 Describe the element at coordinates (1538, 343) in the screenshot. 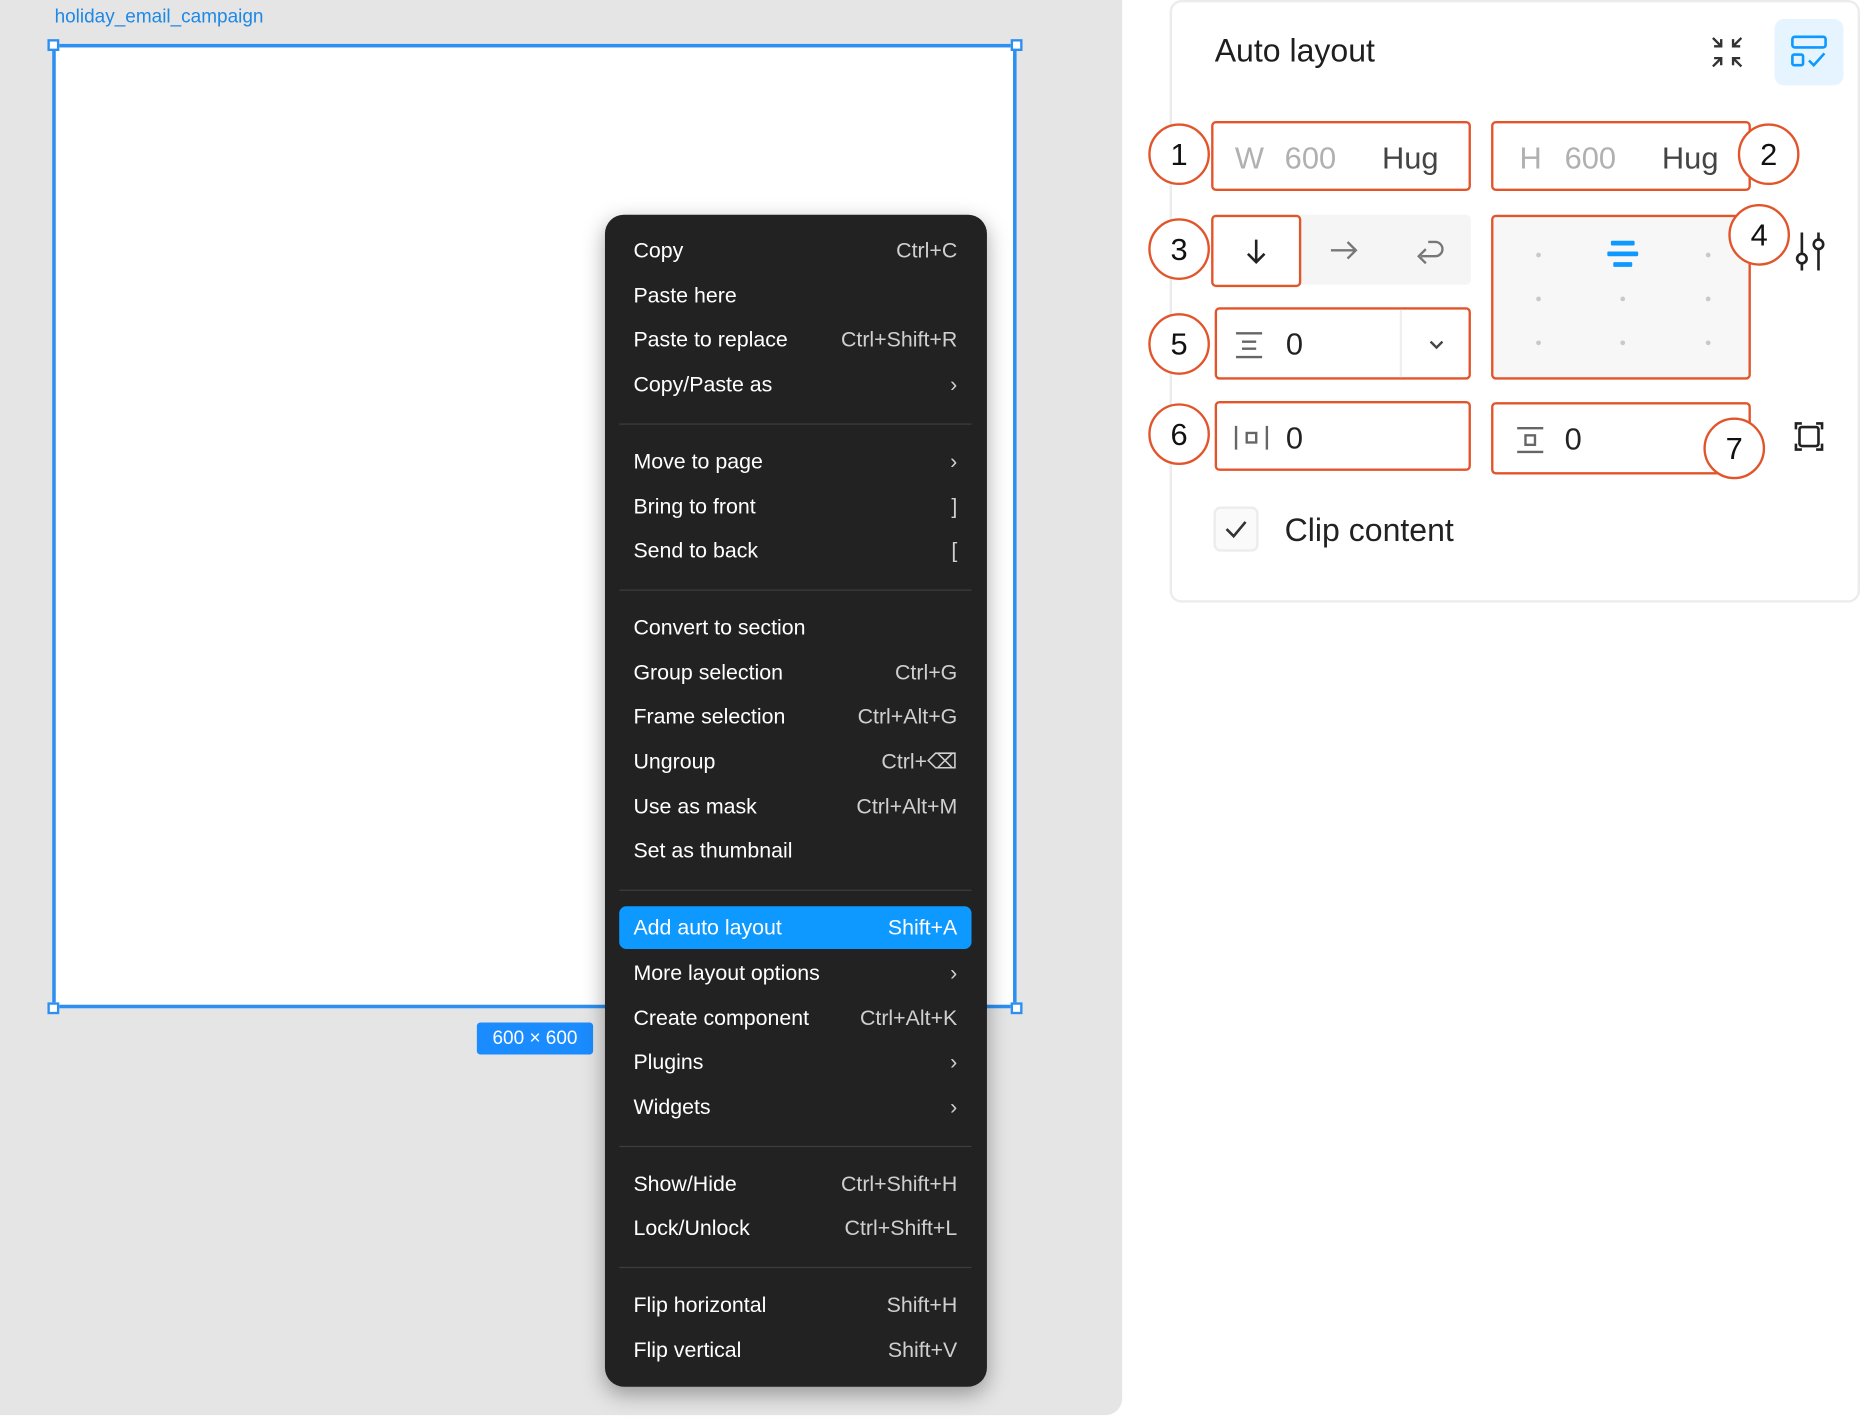

I see `align-bottom-left` at that location.